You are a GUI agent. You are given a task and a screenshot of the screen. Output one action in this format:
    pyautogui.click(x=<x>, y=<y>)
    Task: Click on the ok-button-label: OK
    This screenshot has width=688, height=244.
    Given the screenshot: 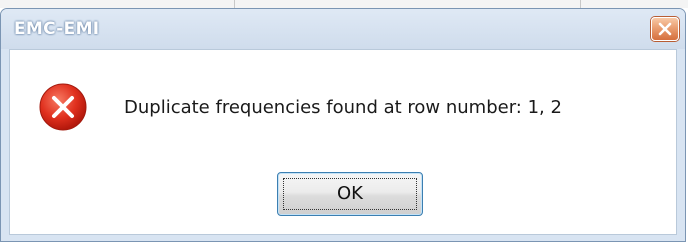 What is the action you would take?
    pyautogui.click(x=350, y=193)
    